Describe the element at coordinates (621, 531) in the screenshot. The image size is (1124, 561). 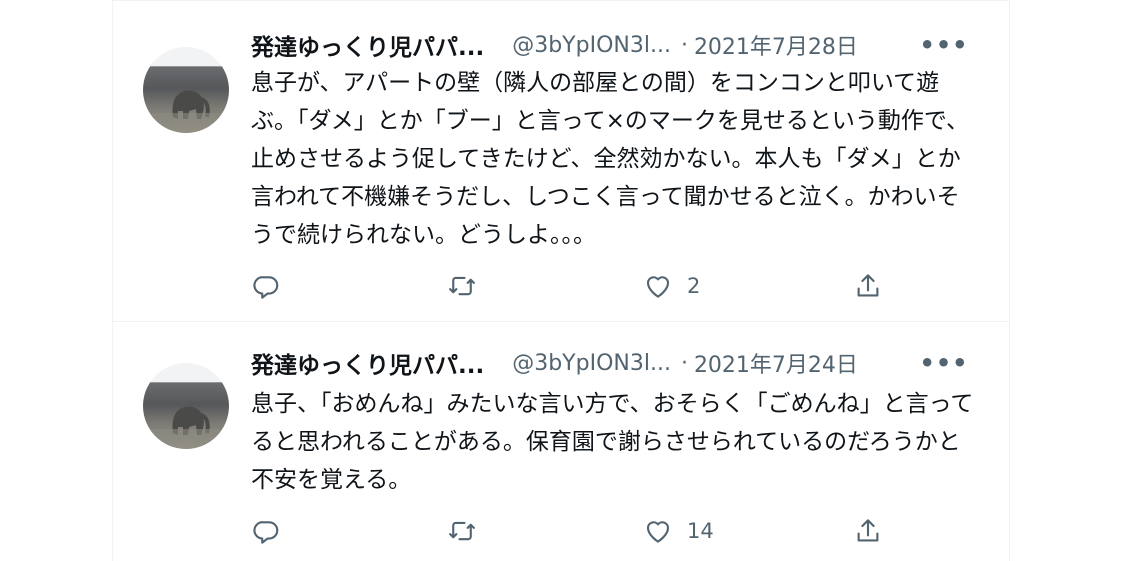
I see `tweet-actions: 14` at that location.